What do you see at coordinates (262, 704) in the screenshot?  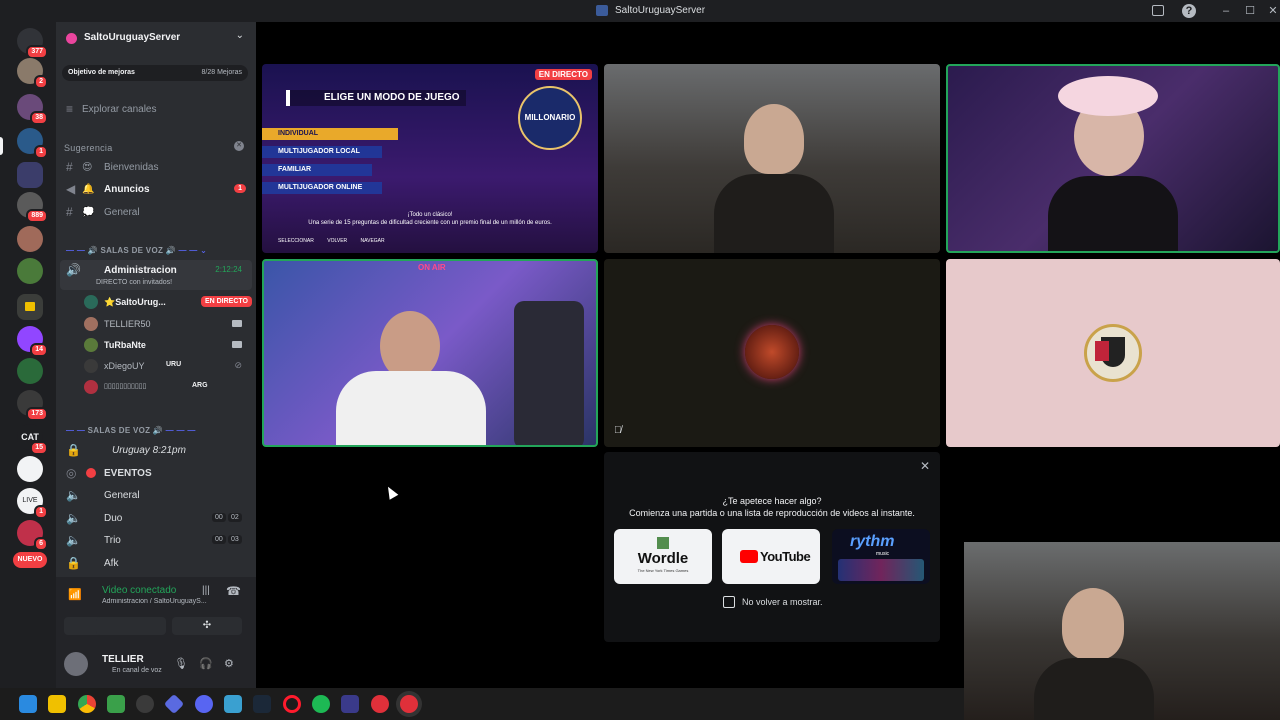 I see `steam-icon` at bounding box center [262, 704].